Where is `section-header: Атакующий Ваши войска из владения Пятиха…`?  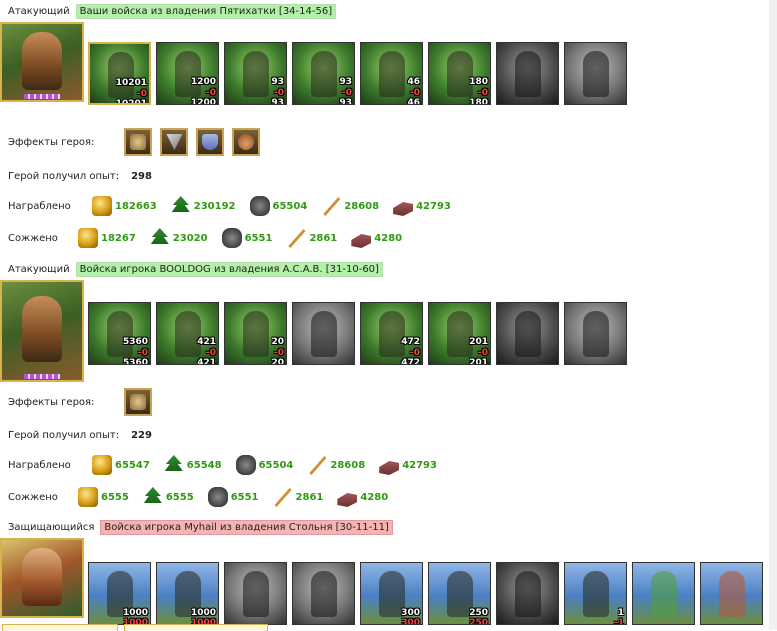
section-header: Атакующий Ваши войска из владения Пятиха… is located at coordinates (172, 11).